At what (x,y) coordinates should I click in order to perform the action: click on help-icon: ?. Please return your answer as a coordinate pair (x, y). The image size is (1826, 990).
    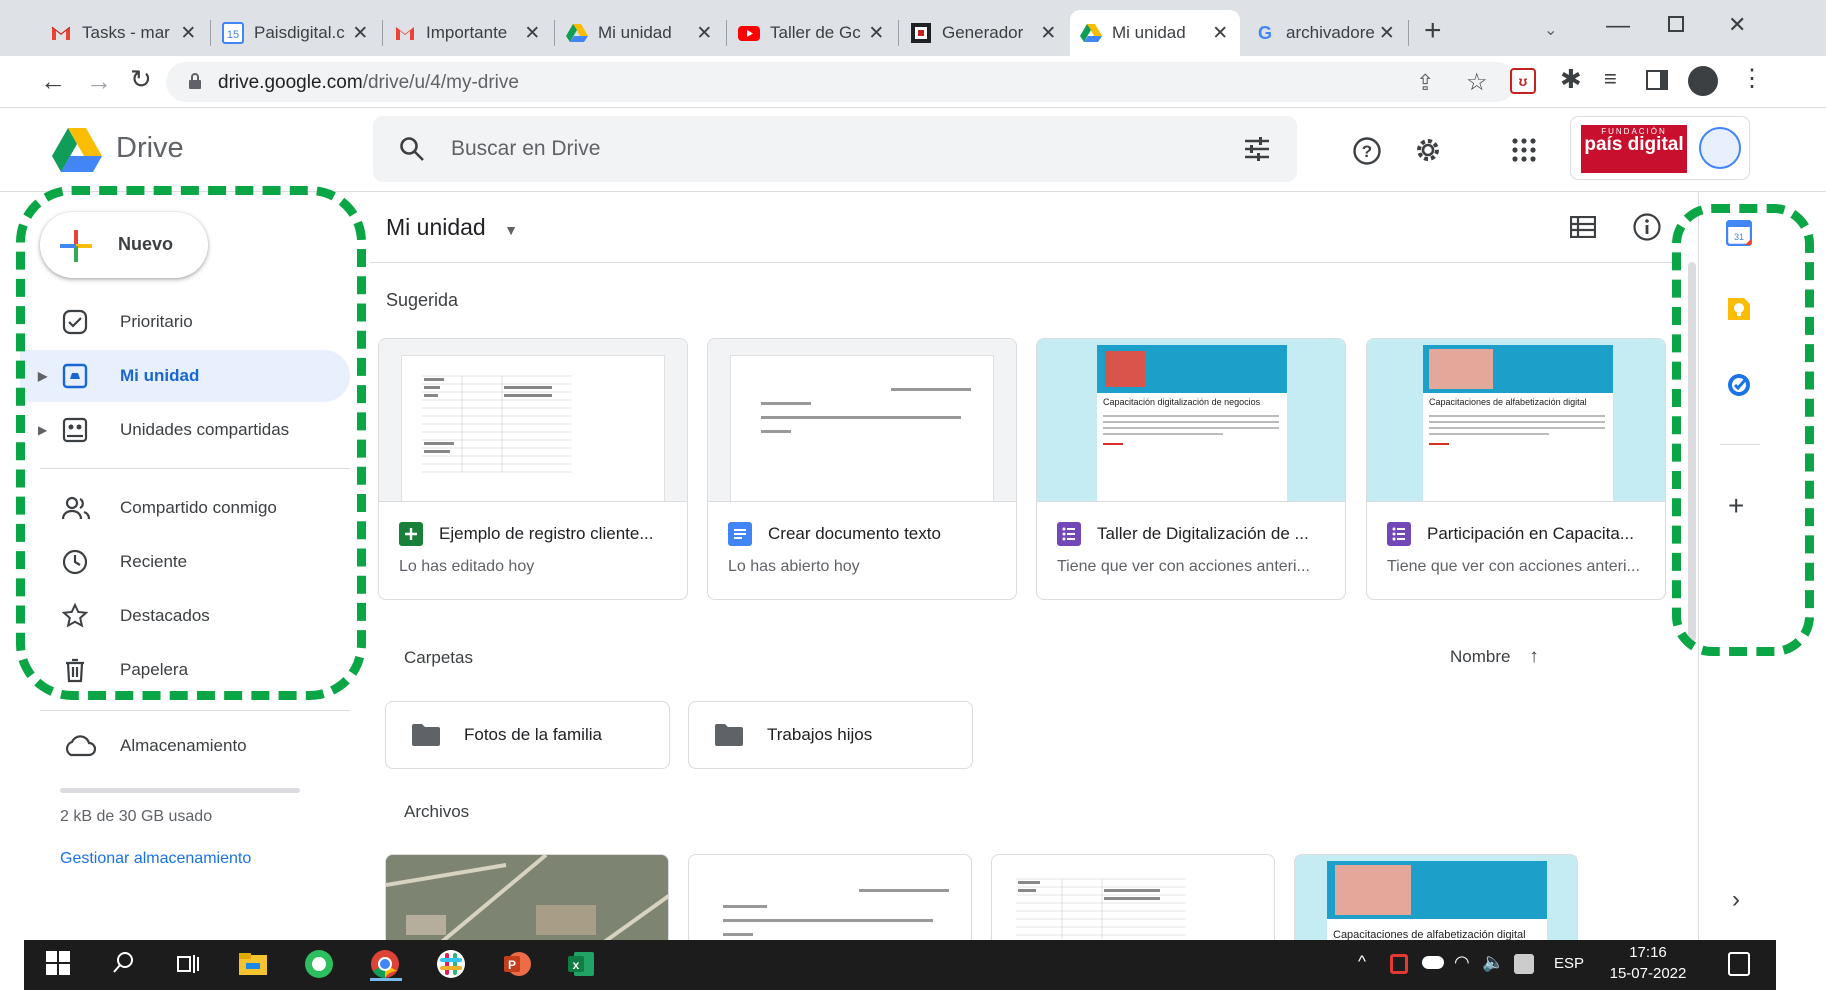
    Looking at the image, I should click on (1367, 151).